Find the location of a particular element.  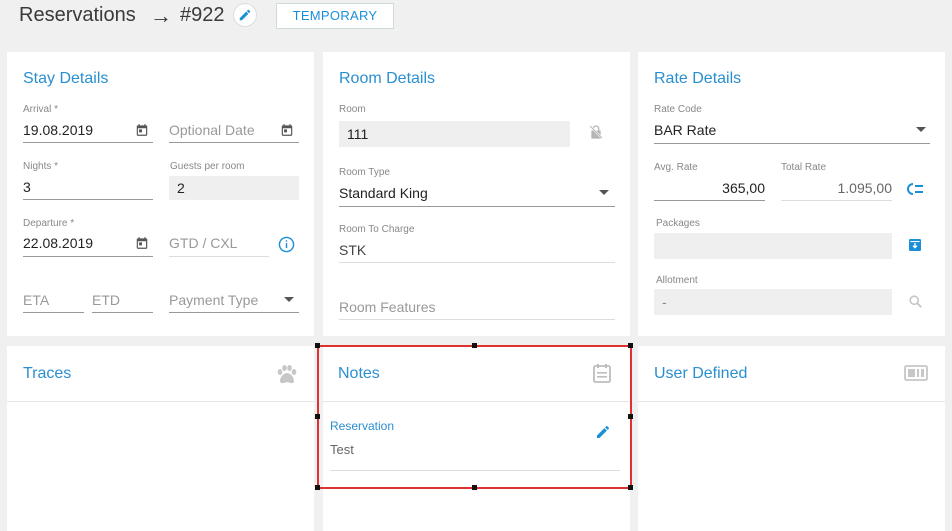

packages-label: Packages is located at coordinates (678, 223).